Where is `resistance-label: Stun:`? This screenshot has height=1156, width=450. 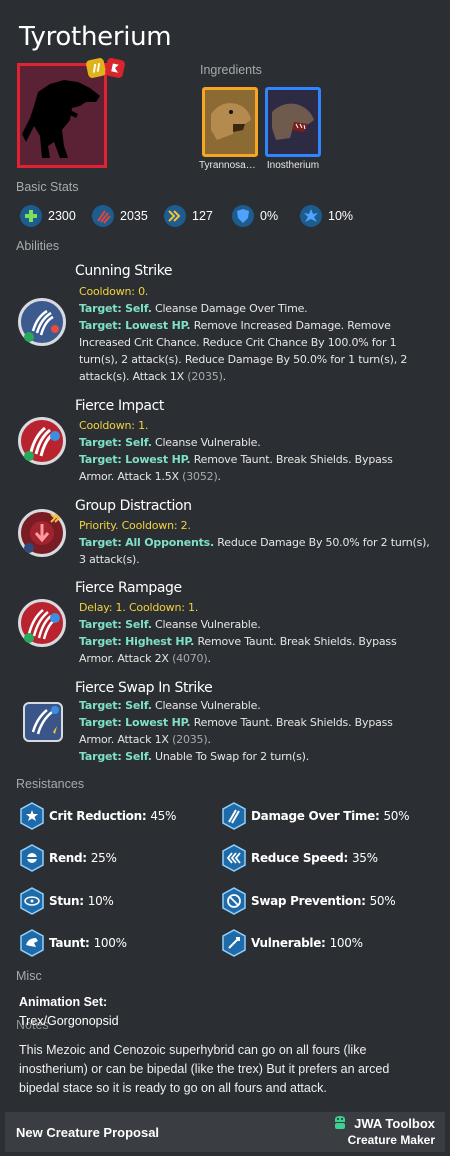
resistance-label: Stun: is located at coordinates (66, 901).